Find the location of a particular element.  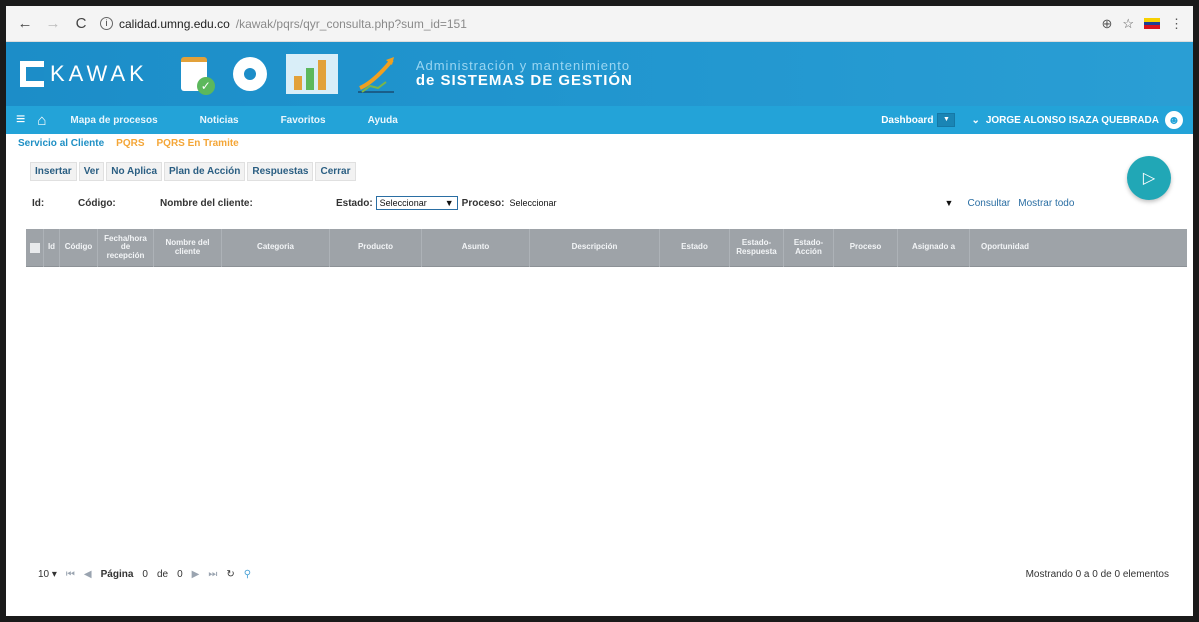

kawak-logo-icon is located at coordinates (32, 74).